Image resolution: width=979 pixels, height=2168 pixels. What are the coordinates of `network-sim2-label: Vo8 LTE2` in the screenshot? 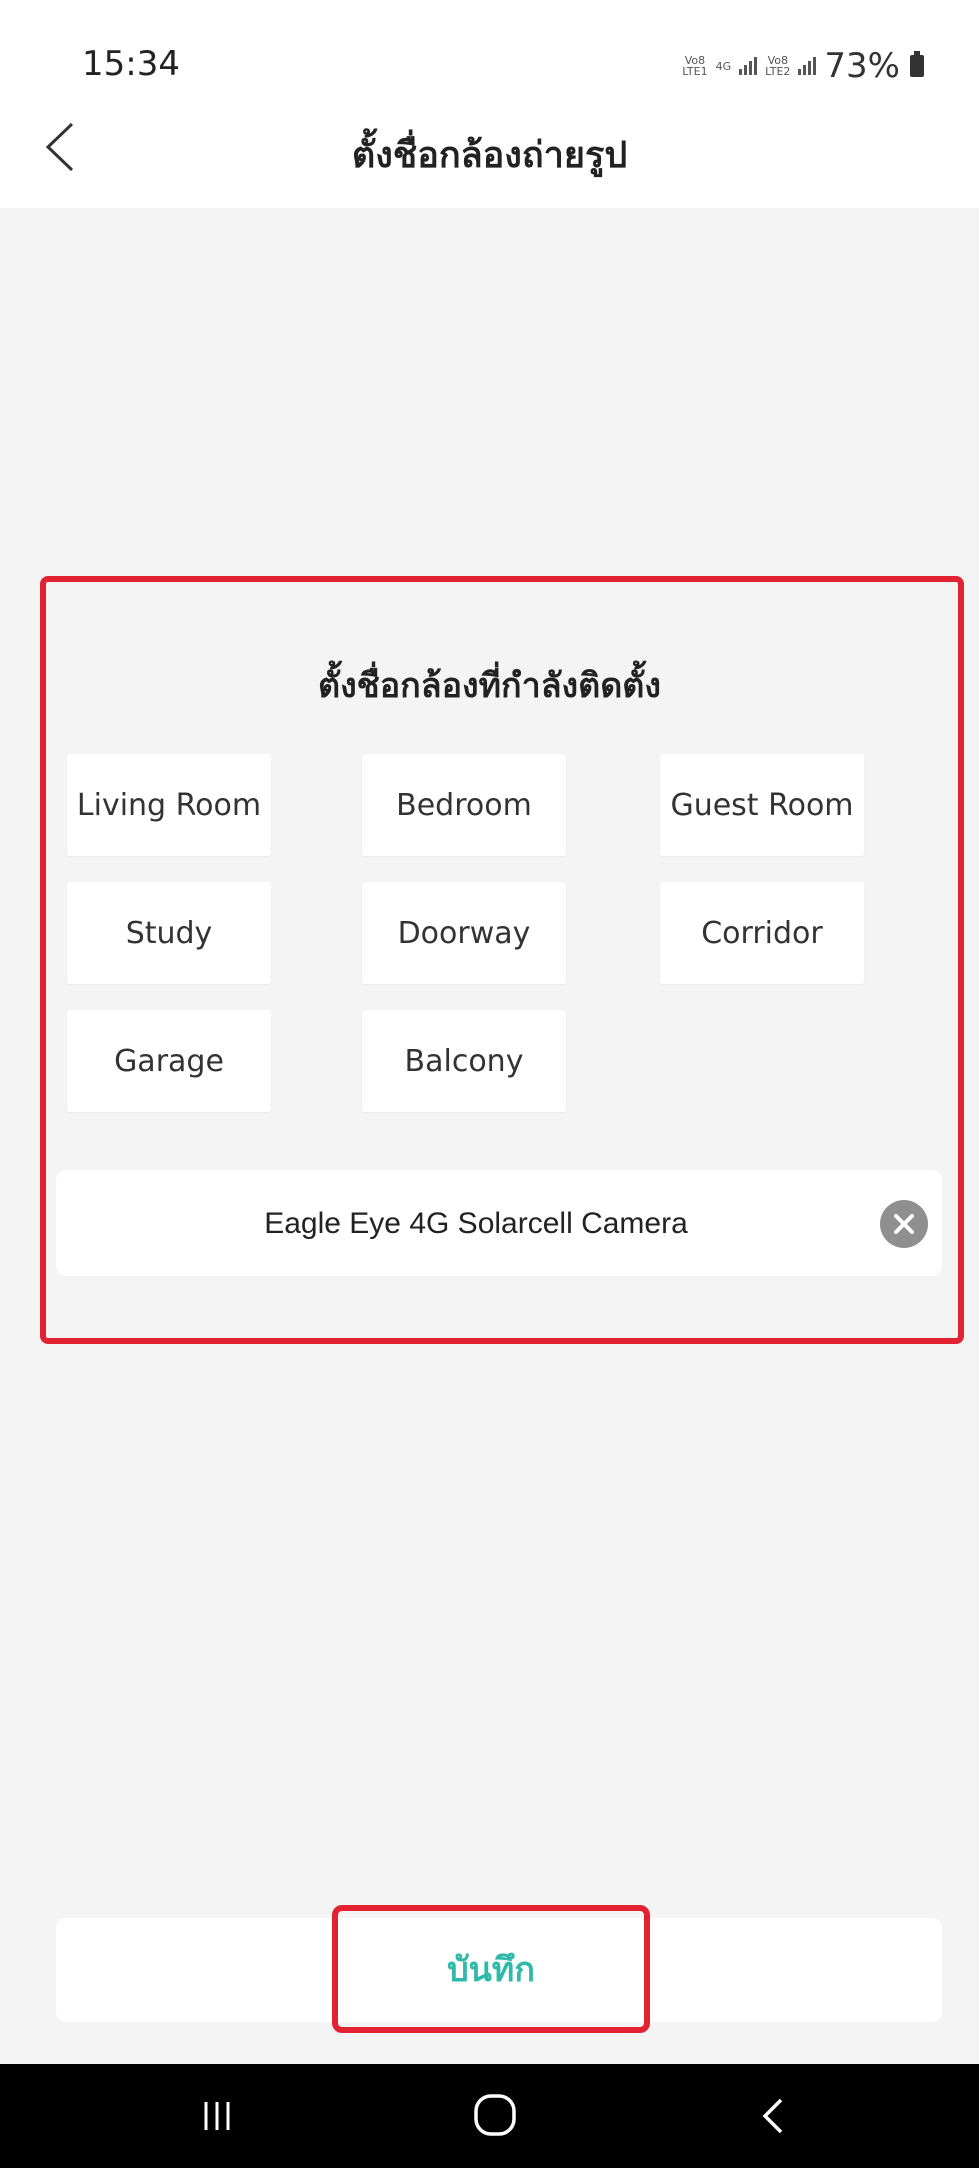 It's located at (778, 66).